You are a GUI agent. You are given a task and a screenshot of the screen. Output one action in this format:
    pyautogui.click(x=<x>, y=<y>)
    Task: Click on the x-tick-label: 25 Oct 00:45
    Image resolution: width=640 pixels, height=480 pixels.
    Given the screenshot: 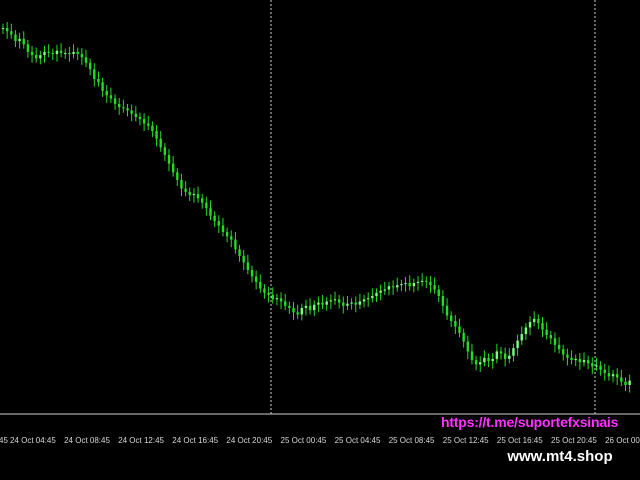 What is the action you would take?
    pyautogui.click(x=304, y=440)
    